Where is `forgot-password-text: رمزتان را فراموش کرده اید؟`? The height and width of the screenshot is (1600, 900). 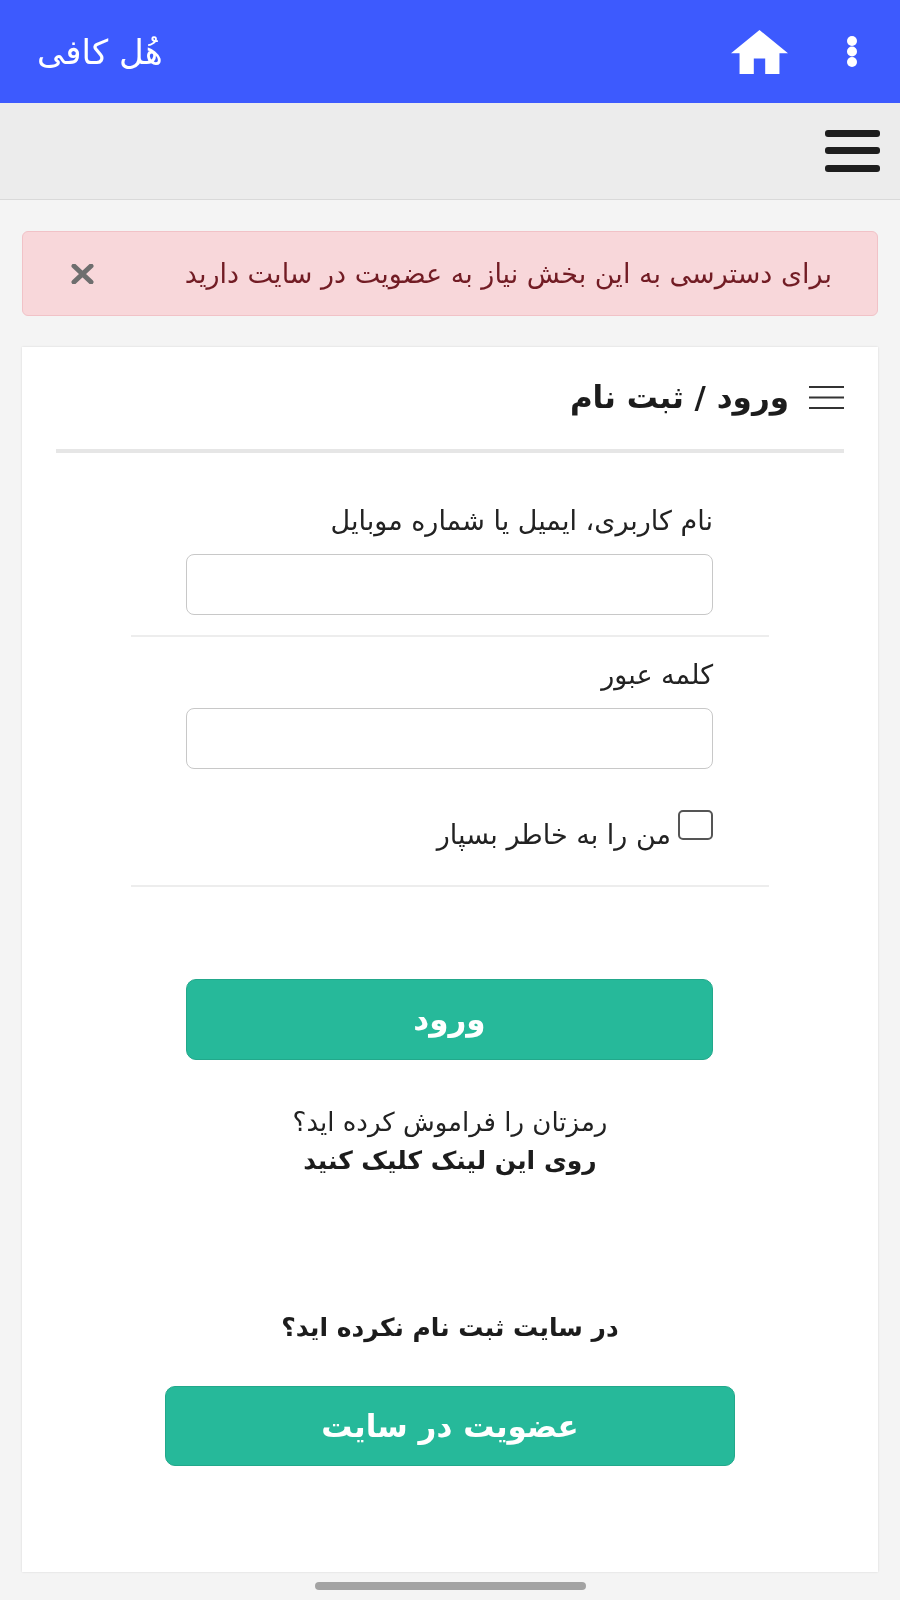 forgot-password-text: رمزتان را فراموش کرده اید؟ is located at coordinates (450, 1122).